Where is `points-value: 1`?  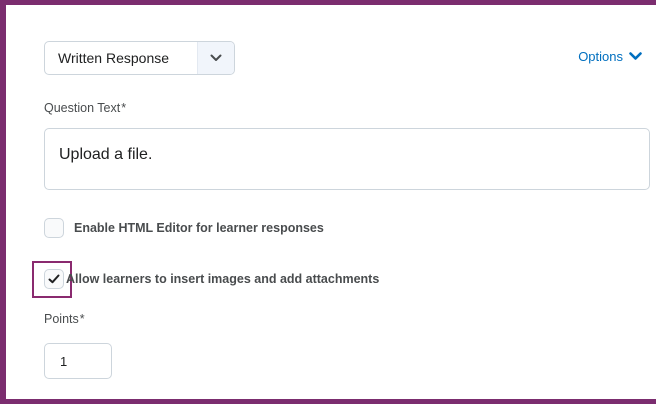
points-value: 1 is located at coordinates (64, 361).